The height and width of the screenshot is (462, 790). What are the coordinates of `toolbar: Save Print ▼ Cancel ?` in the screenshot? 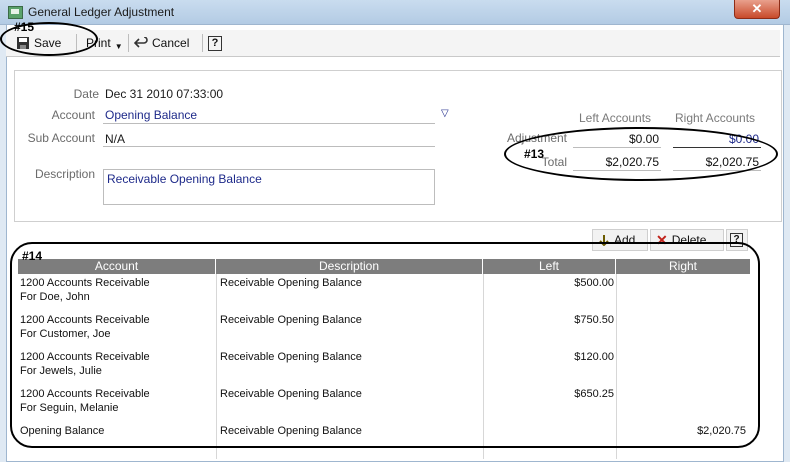 It's located at (393, 43).